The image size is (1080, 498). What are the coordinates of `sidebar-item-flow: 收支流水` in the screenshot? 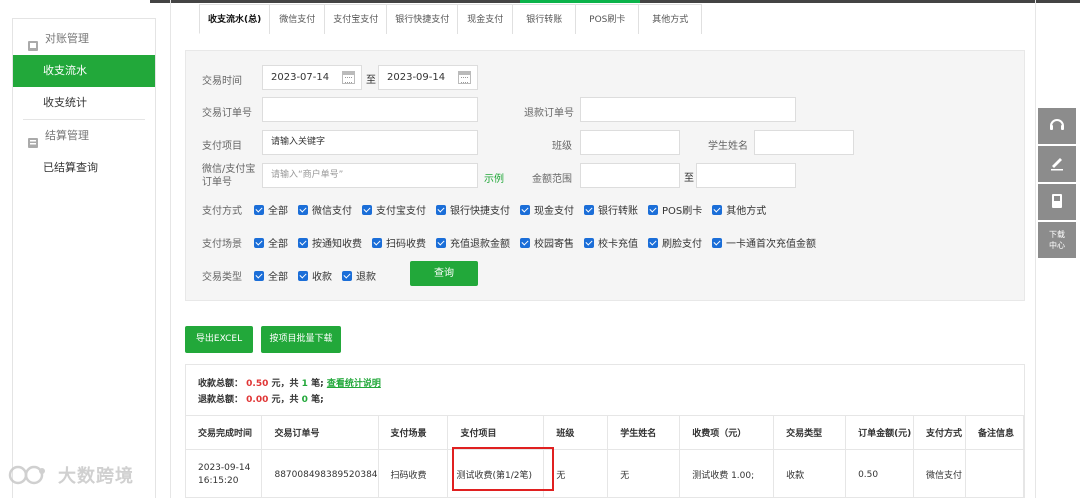 It's located at (84, 71).